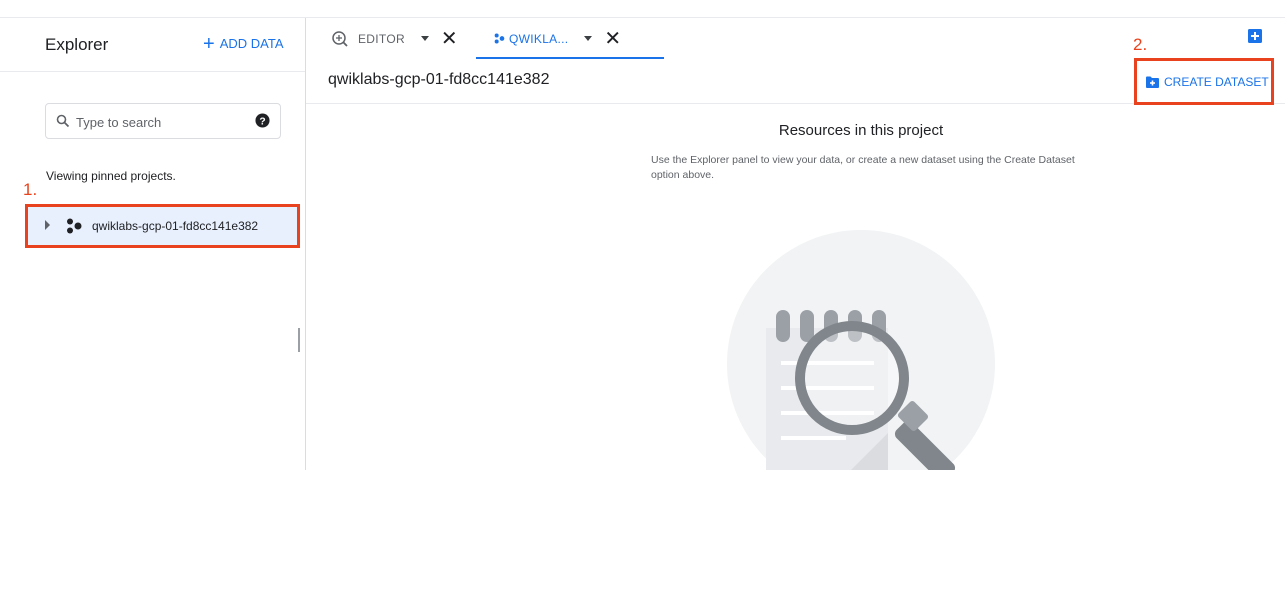 This screenshot has width=1285, height=592. Describe the element at coordinates (47, 225) in the screenshot. I see `expand-caret-icon` at that location.